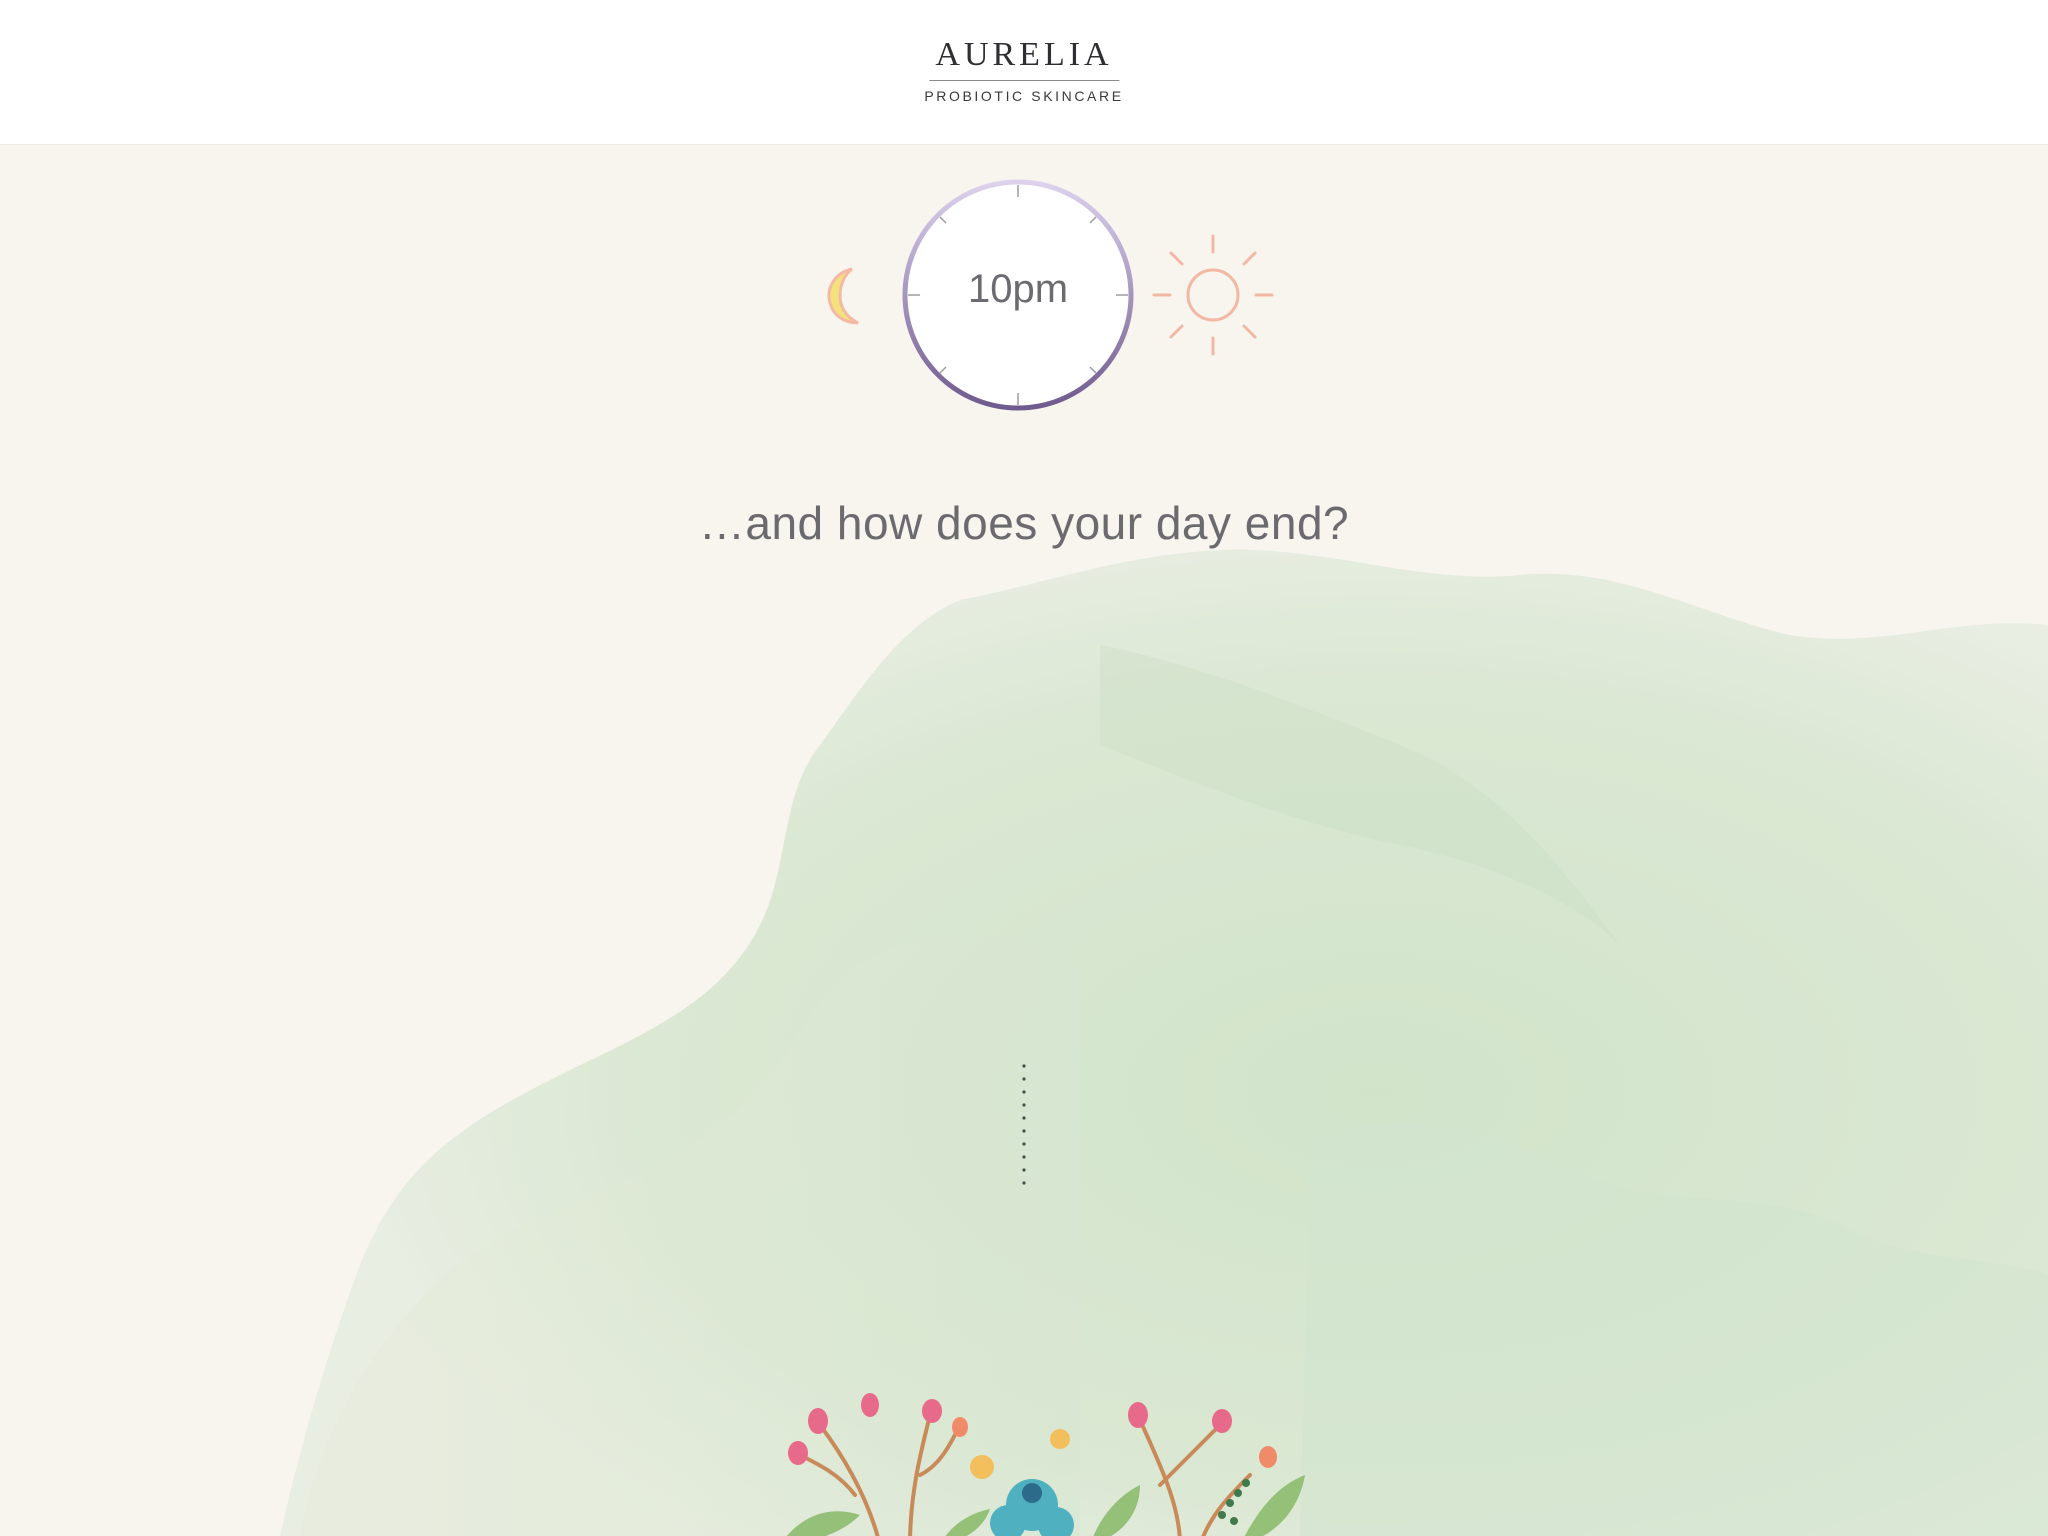  What do you see at coordinates (1024, 54) in the screenshot?
I see `brand-name: AURELIA` at bounding box center [1024, 54].